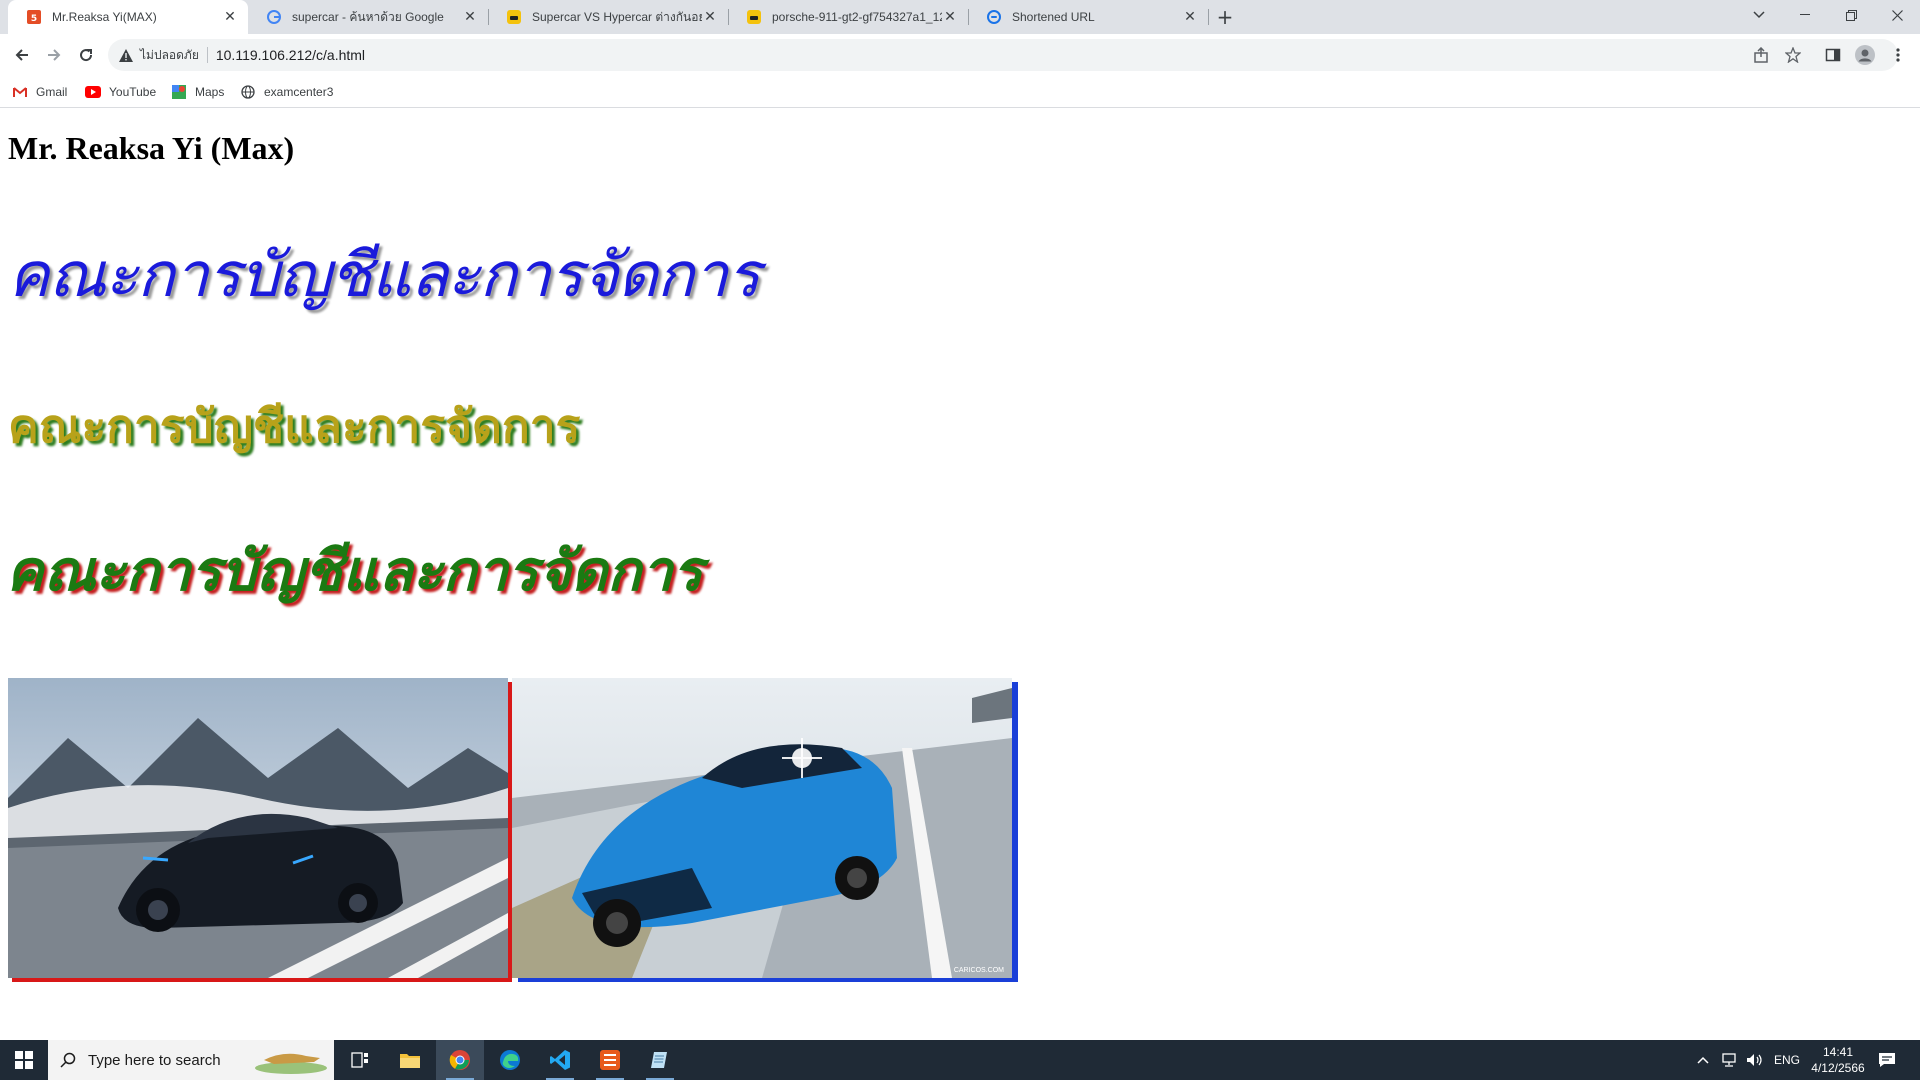 The width and height of the screenshot is (1920, 1080). I want to click on forward-arrow-icon, so click(54, 55).